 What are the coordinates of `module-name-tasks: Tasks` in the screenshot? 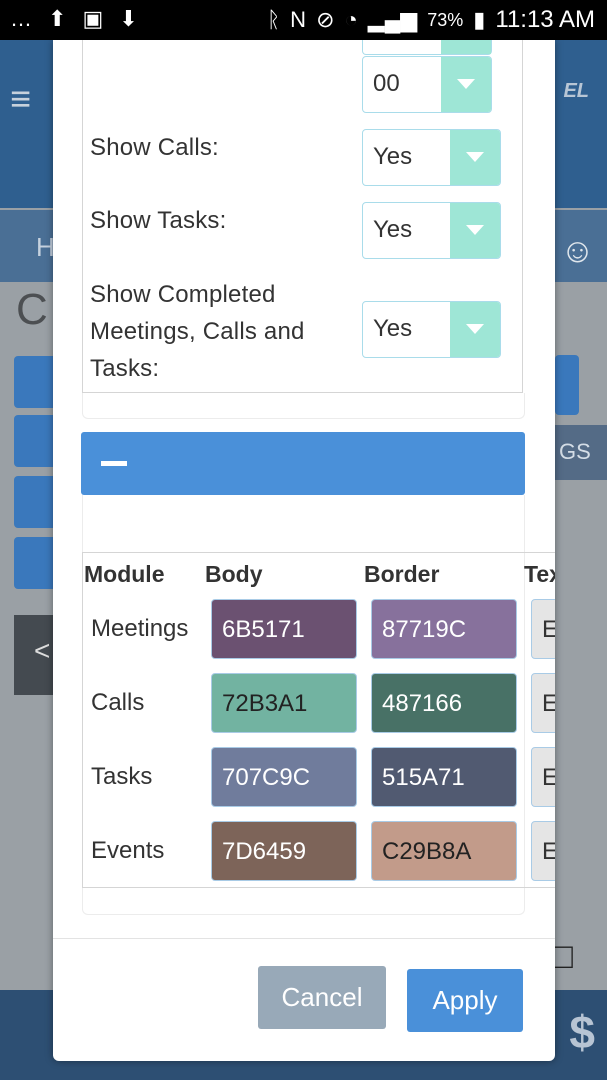 It's located at (122, 776).